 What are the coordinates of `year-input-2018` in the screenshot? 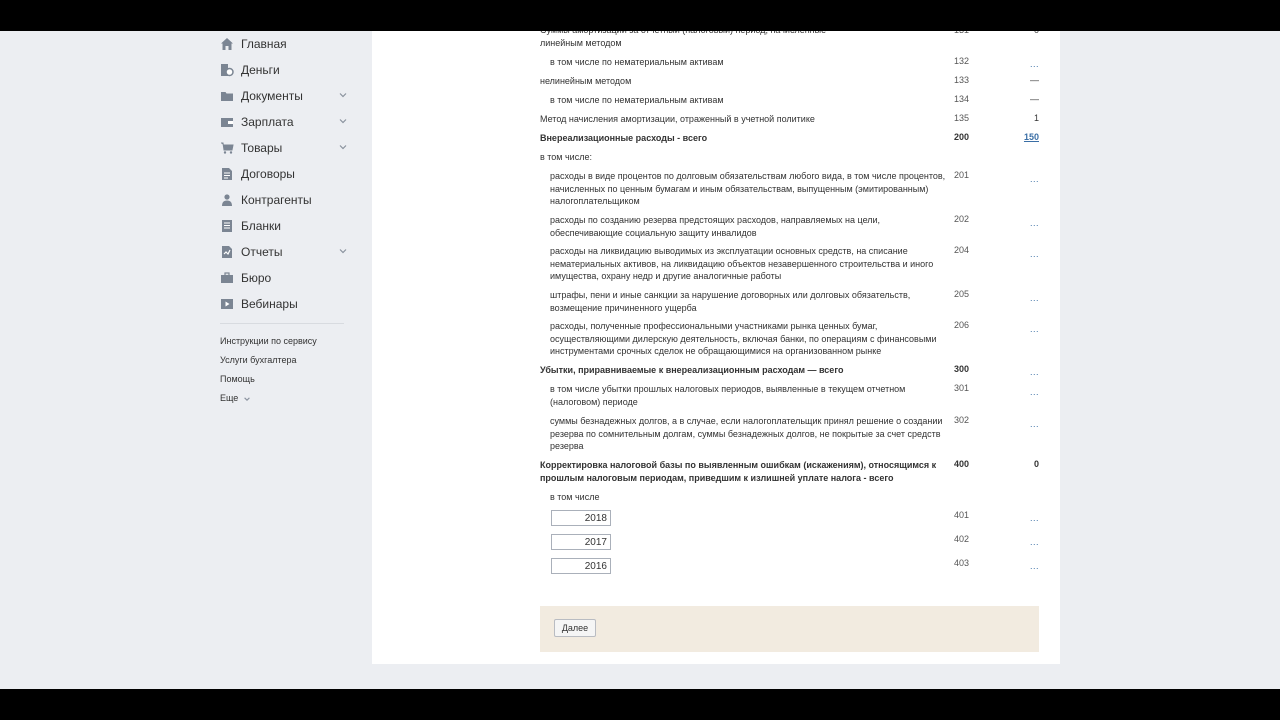 It's located at (581, 518).